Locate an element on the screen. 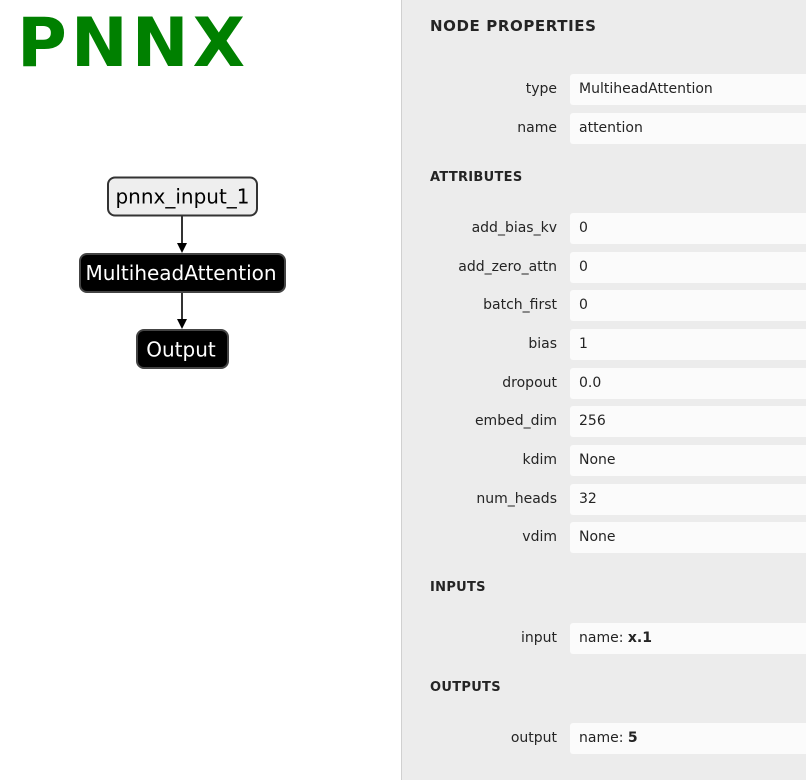 This screenshot has width=806, height=780. attribute-value: 32 is located at coordinates (688, 499).